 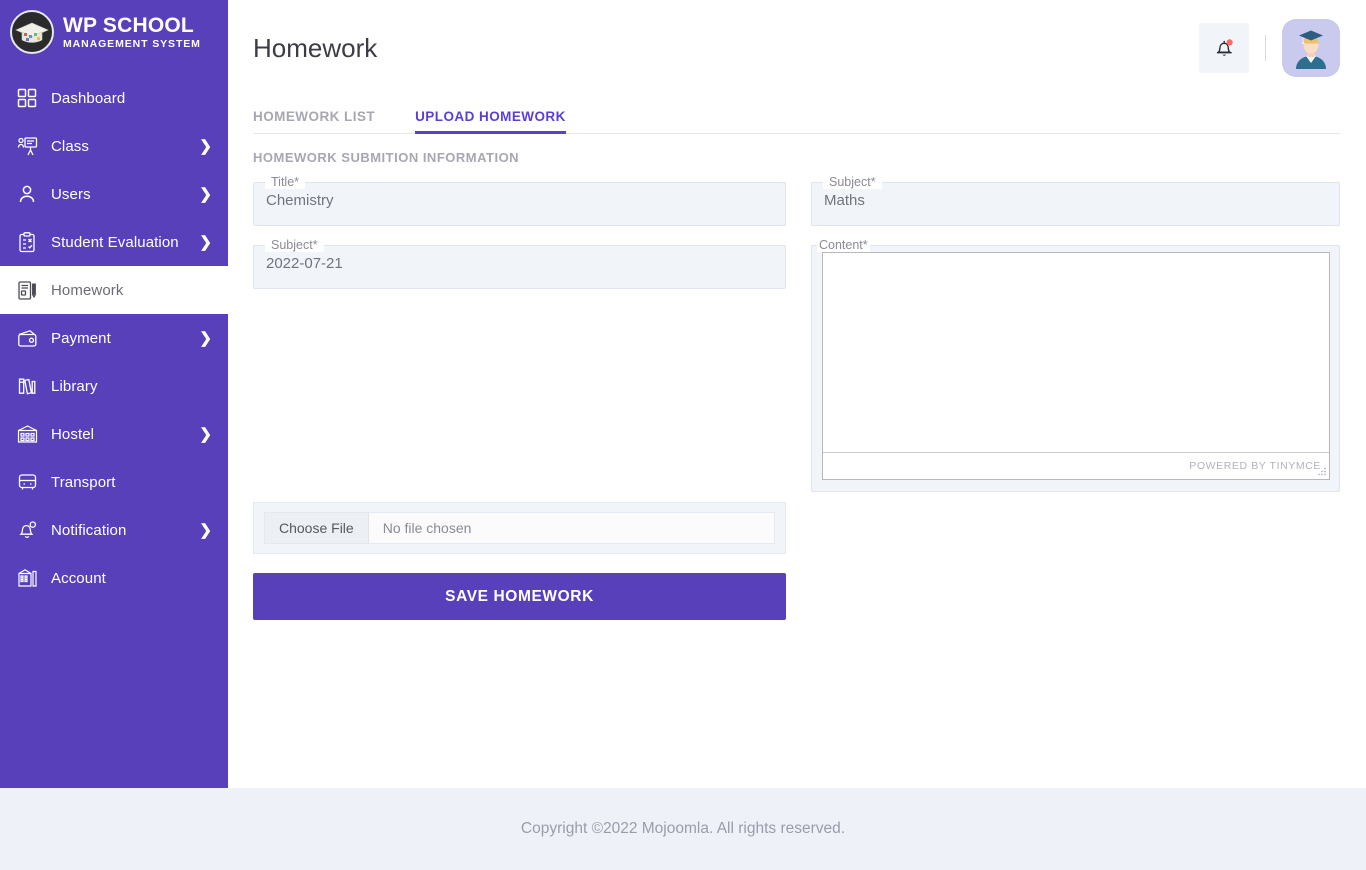 I want to click on sidebar-item-hostel: Hostel ❯, so click(x=114, y=434).